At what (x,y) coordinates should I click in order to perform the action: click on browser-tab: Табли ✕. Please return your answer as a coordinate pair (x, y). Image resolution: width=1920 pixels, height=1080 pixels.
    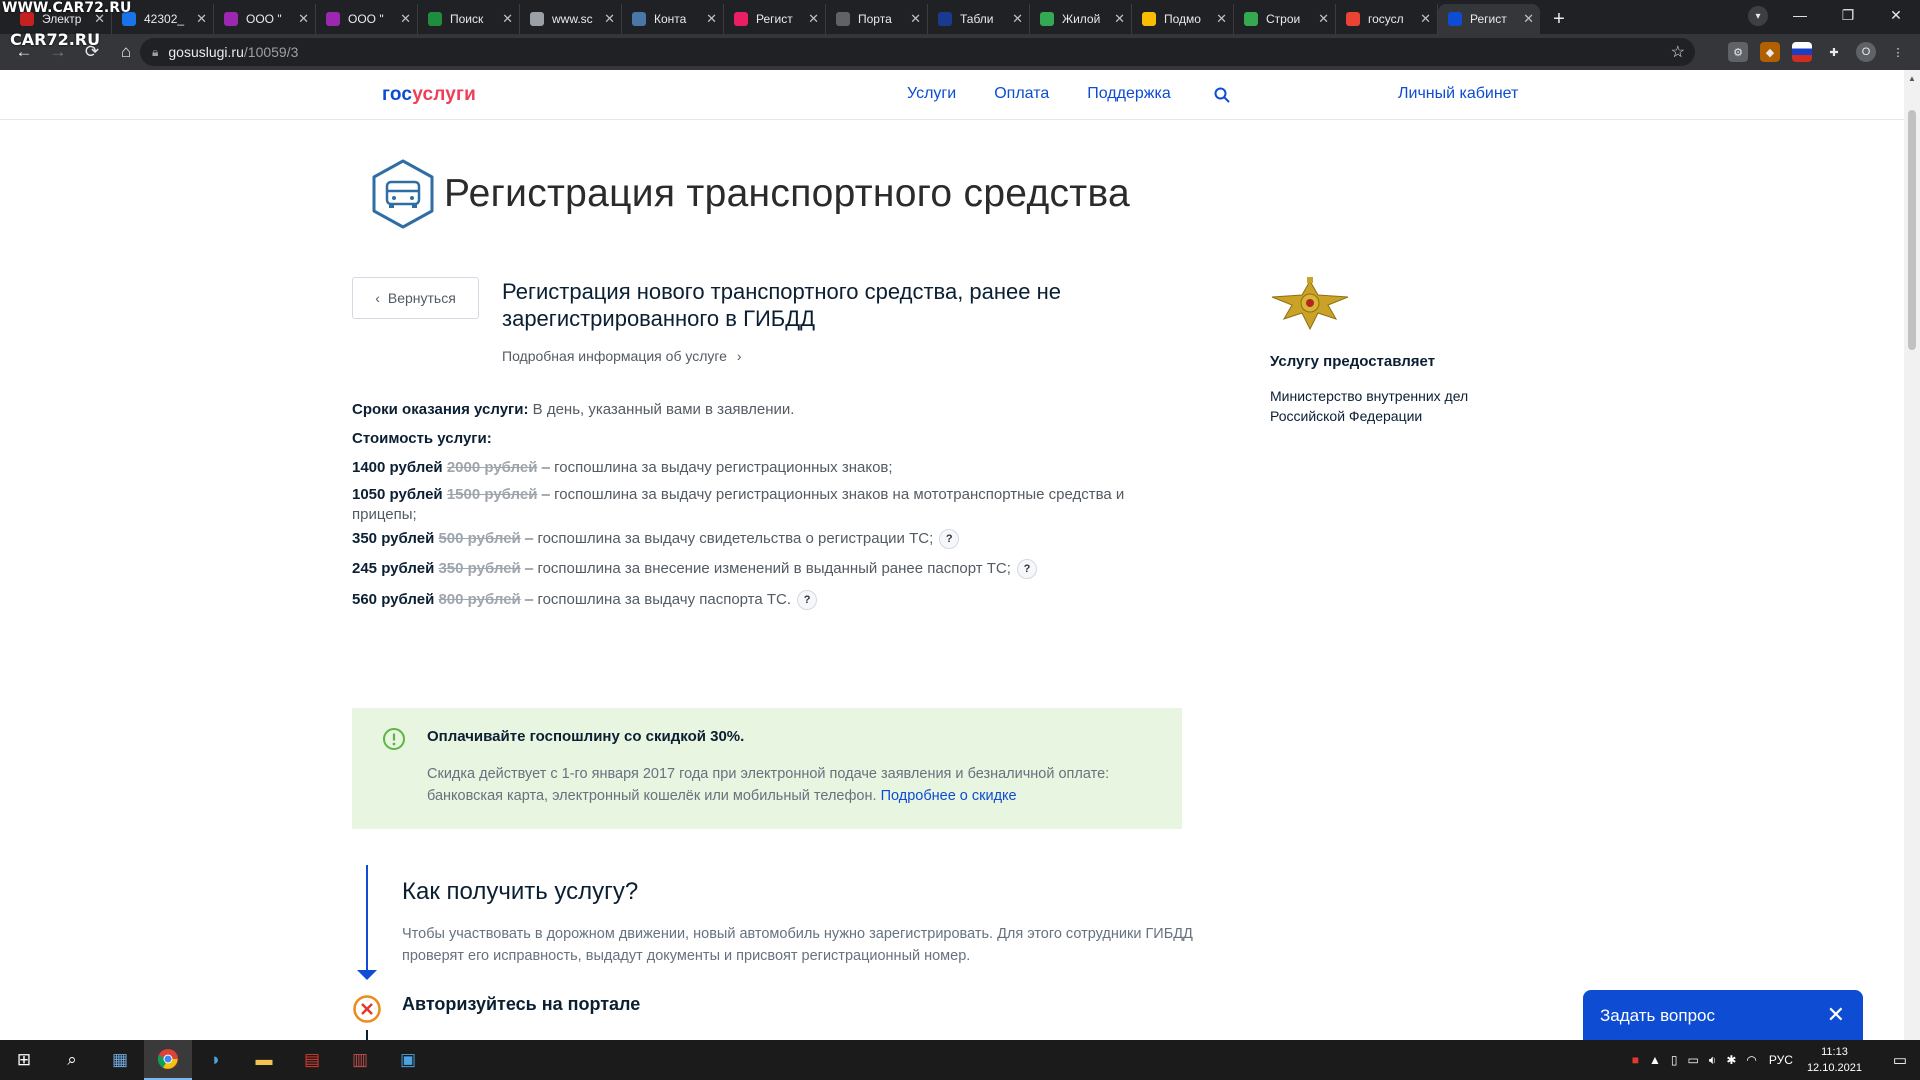
    Looking at the image, I should click on (979, 19).